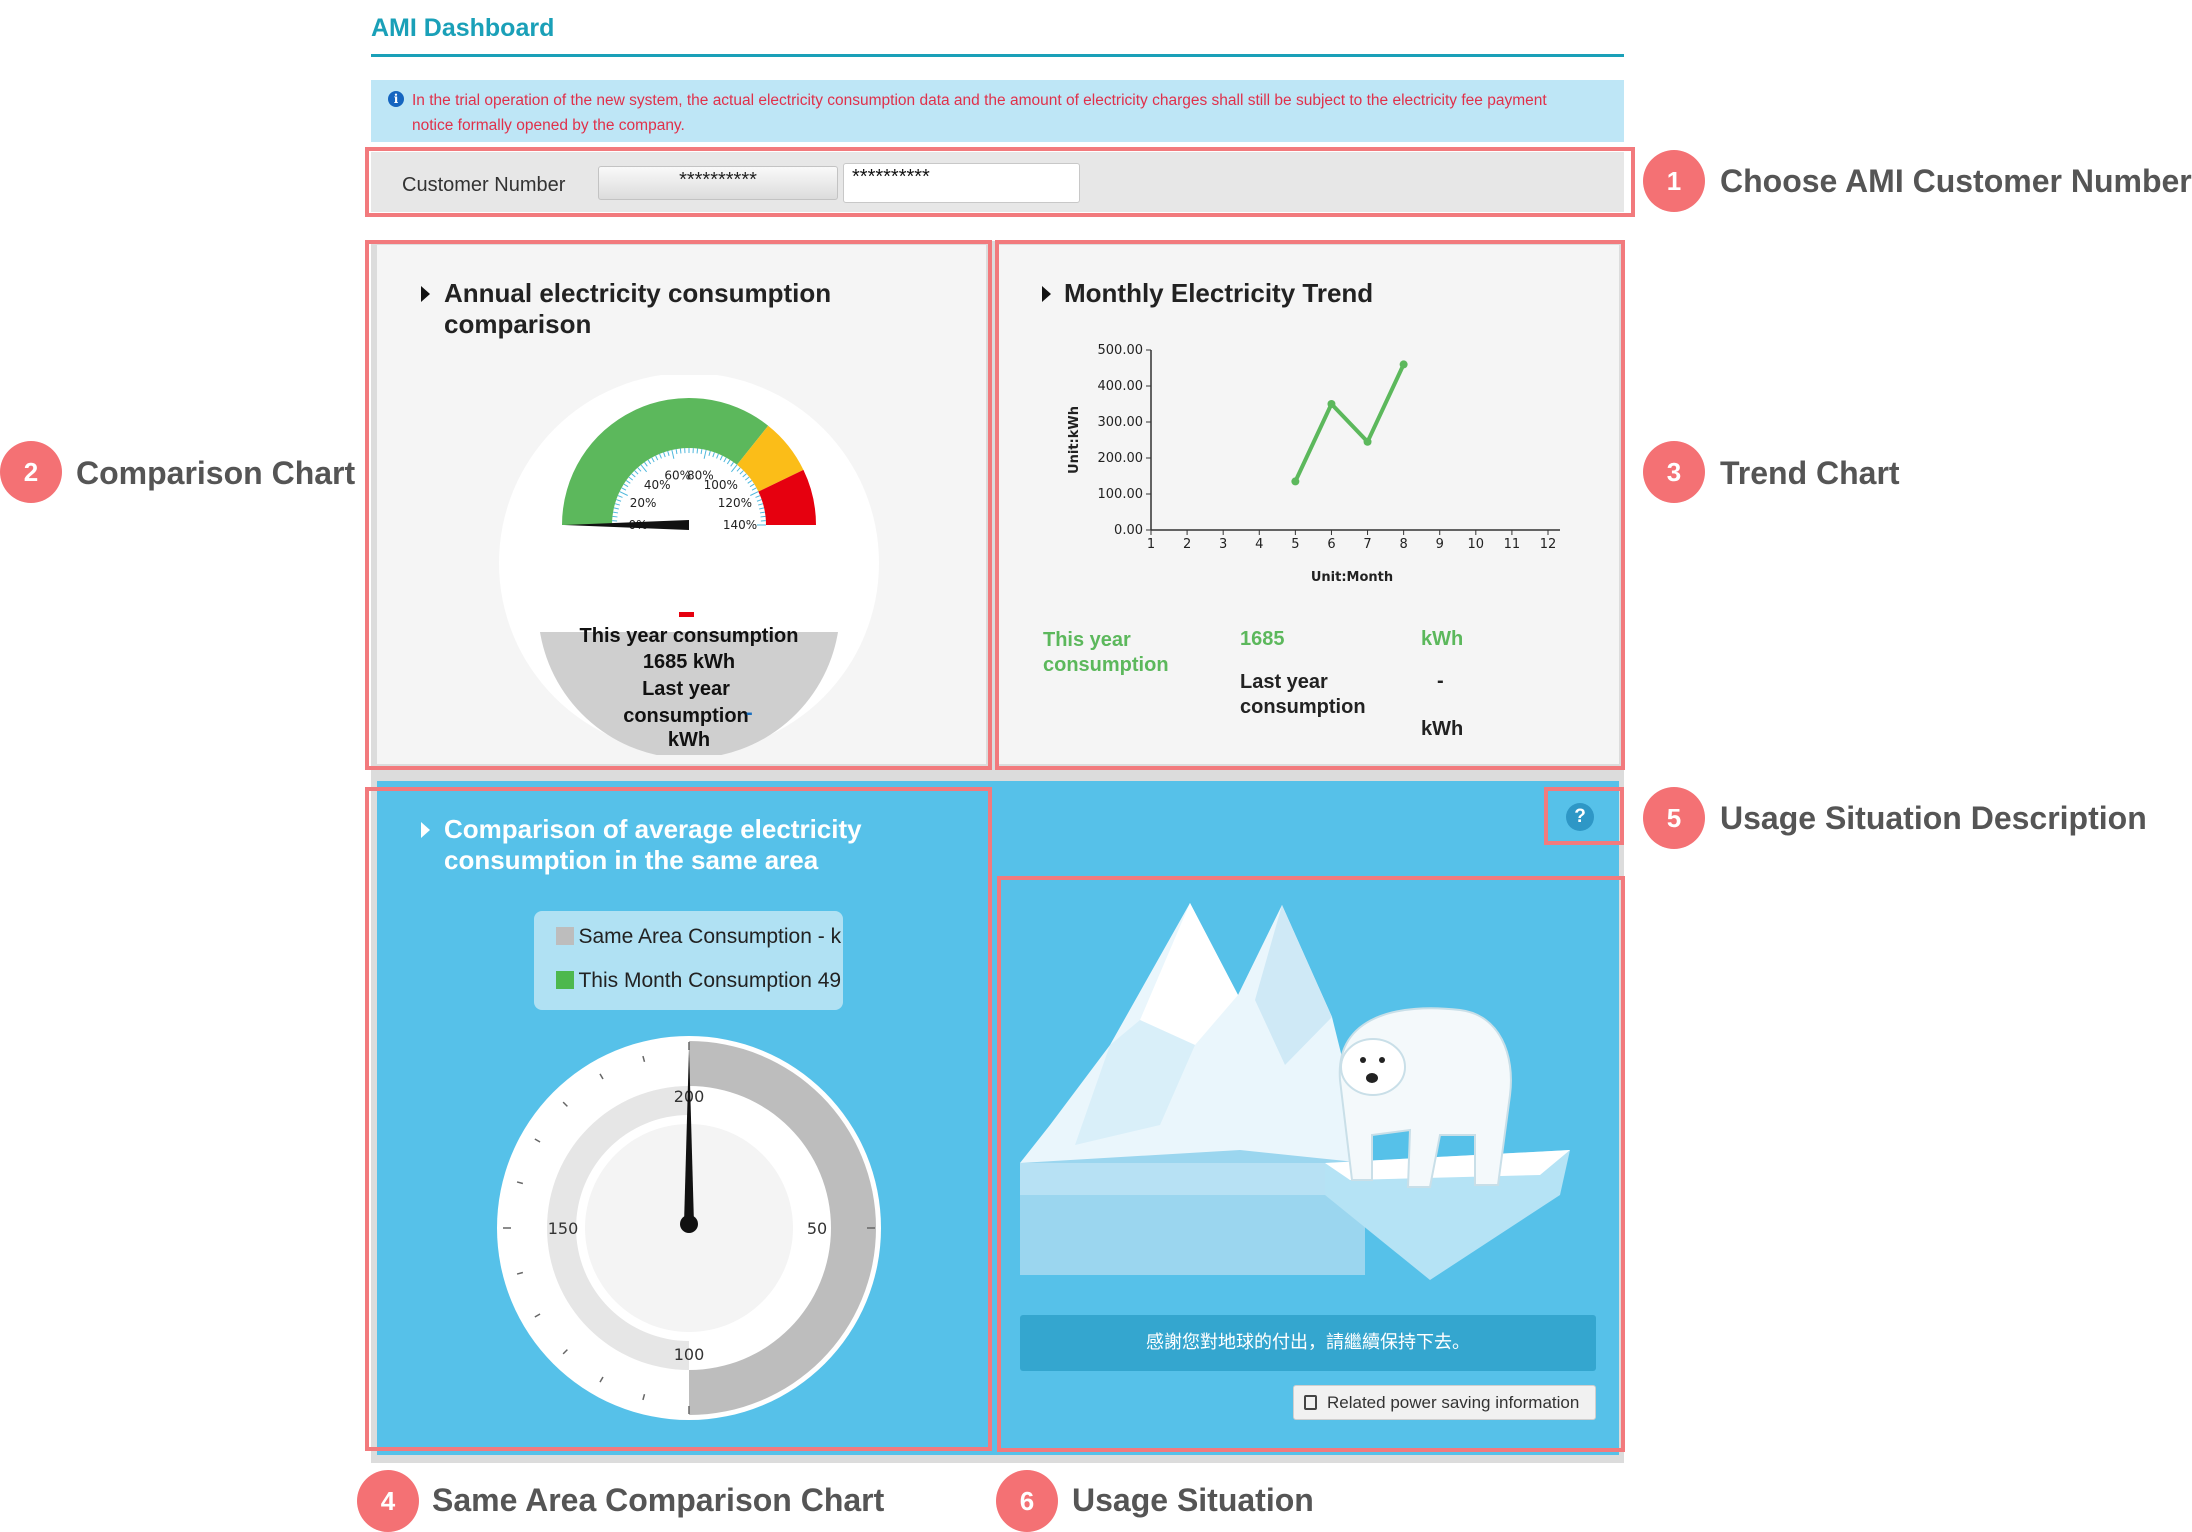 The height and width of the screenshot is (1532, 2192). Describe the element at coordinates (1584, 816) in the screenshot. I see `highlight-usage-description` at that location.